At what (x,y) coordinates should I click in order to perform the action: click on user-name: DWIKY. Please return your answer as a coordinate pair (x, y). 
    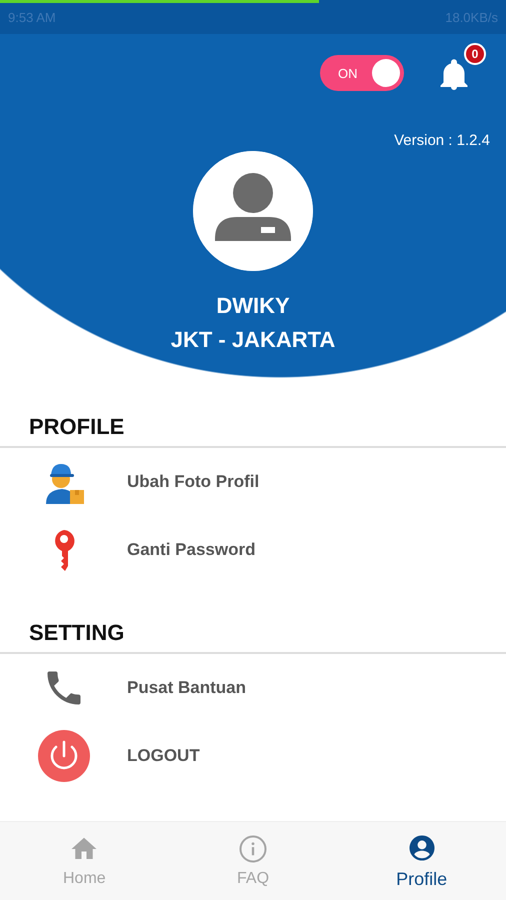
    Looking at the image, I should click on (253, 306).